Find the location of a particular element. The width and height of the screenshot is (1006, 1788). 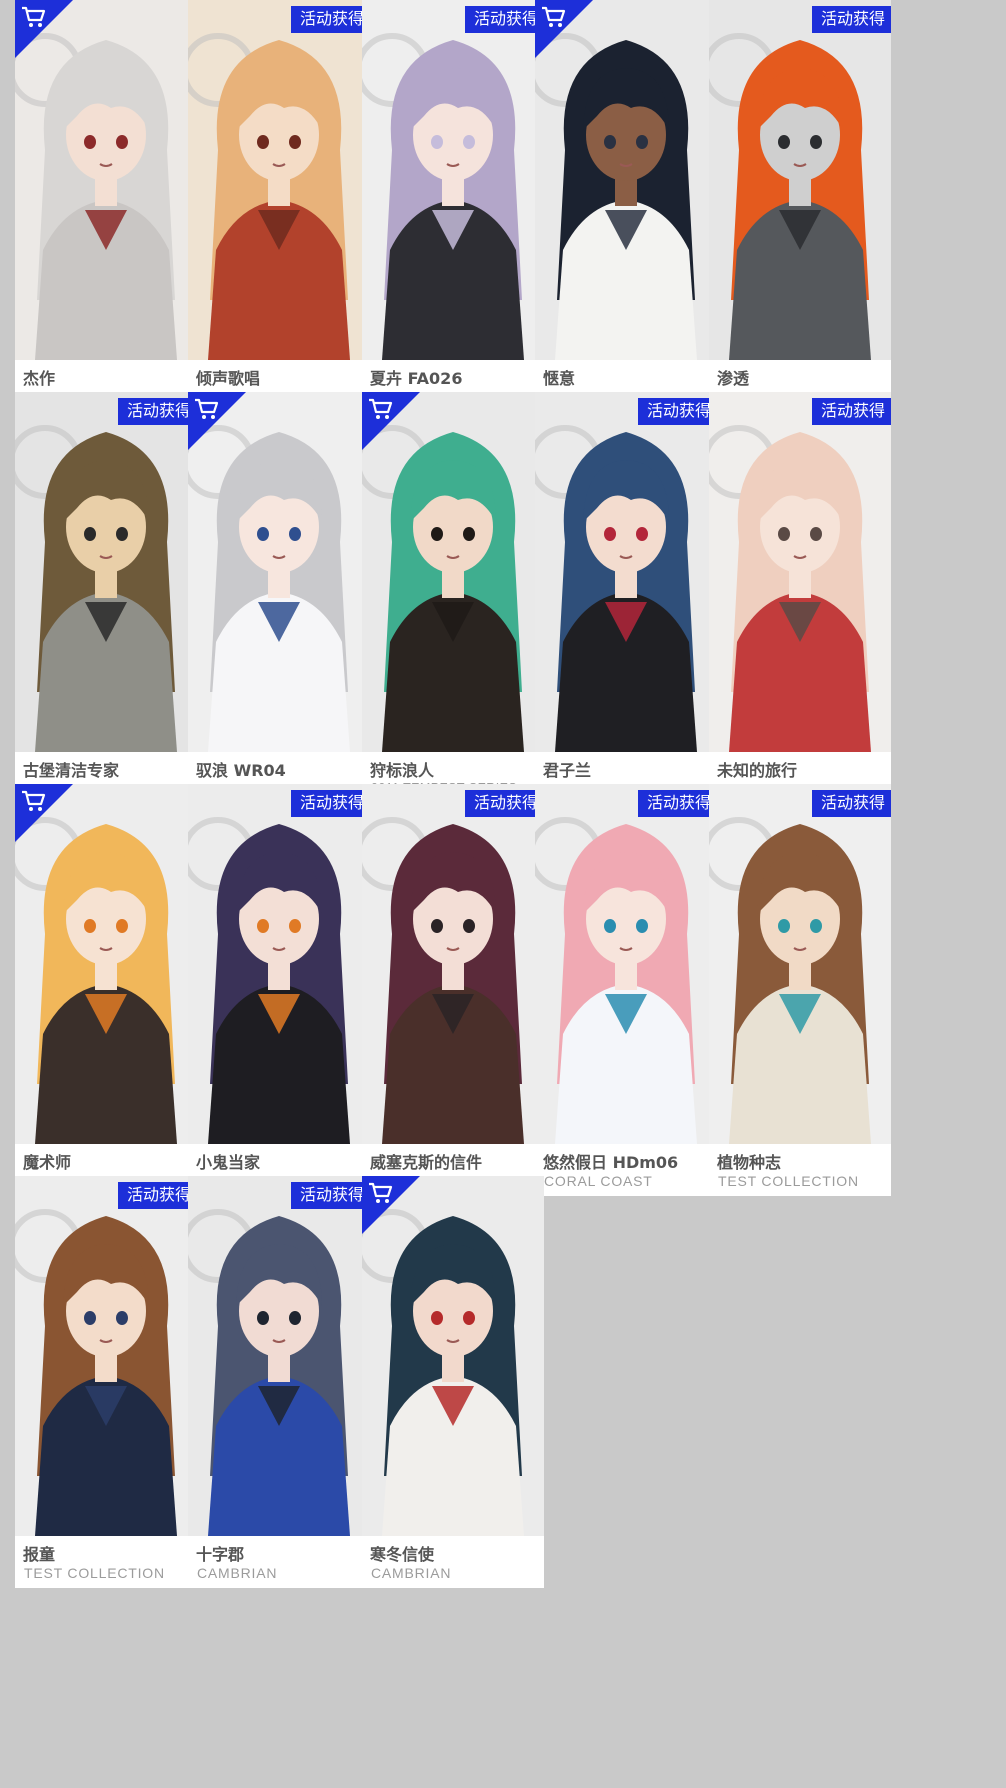

skin-caption: 悠然假日 HDm06 CORAL COAST is located at coordinates (626, 1170).